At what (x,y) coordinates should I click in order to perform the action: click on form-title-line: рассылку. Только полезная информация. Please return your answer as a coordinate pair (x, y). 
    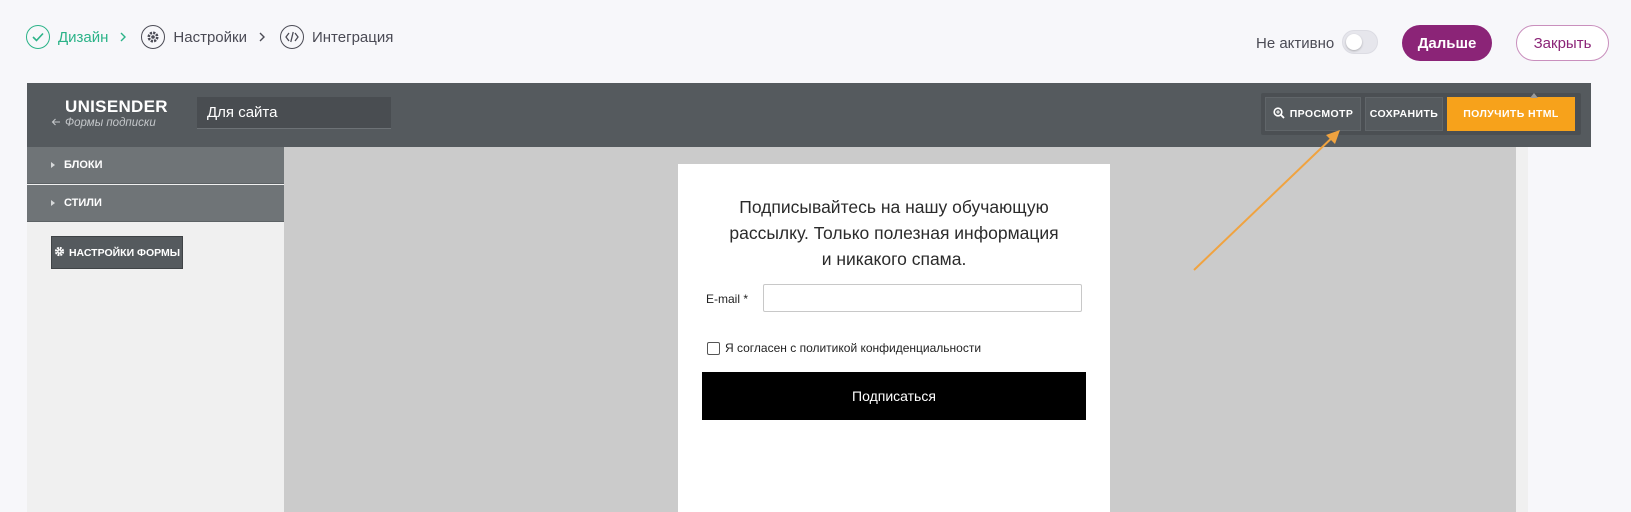
    Looking at the image, I should click on (894, 233).